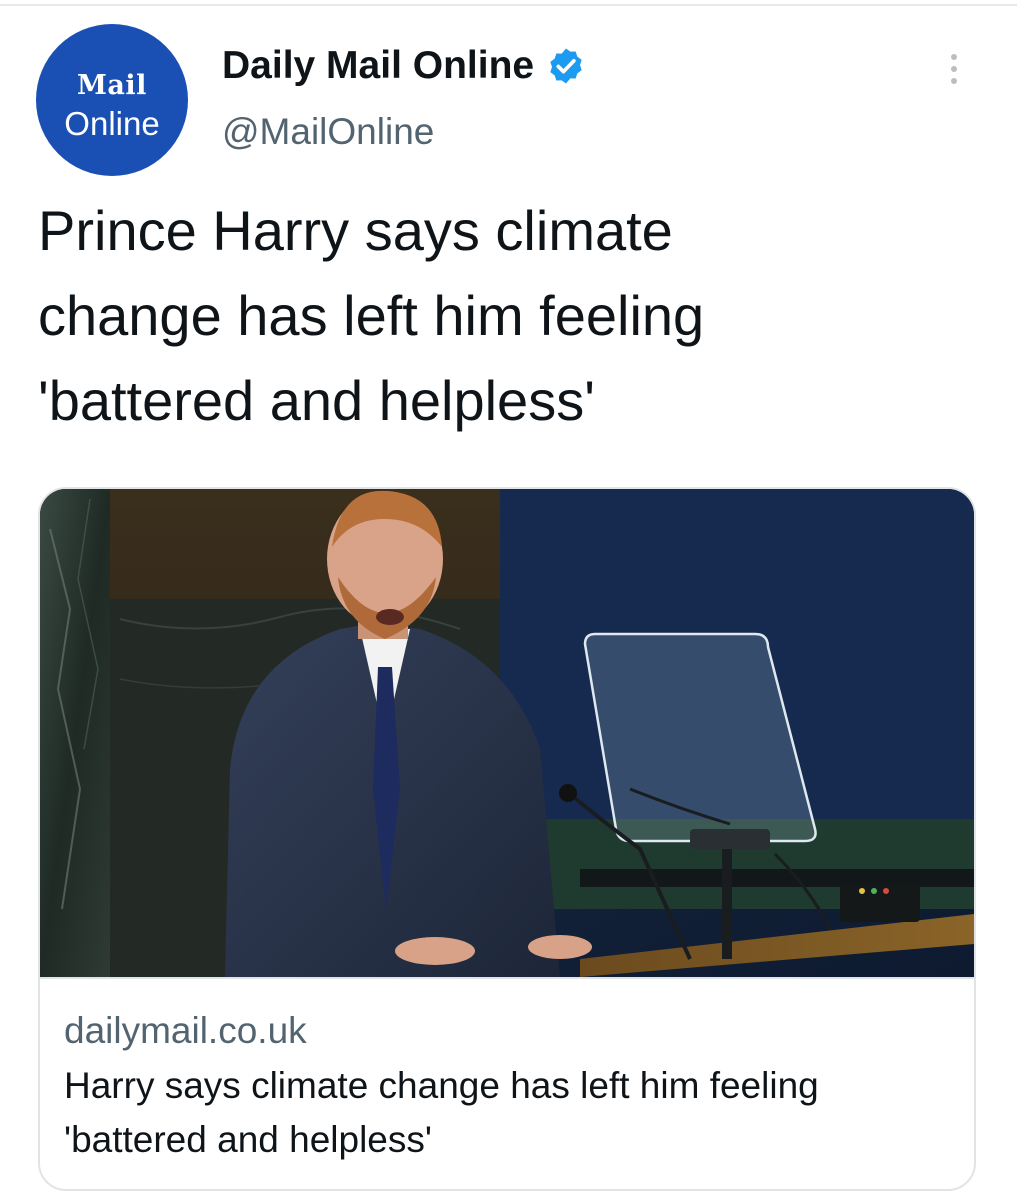 The image size is (1017, 1200). I want to click on more-options-button, so click(954, 69).